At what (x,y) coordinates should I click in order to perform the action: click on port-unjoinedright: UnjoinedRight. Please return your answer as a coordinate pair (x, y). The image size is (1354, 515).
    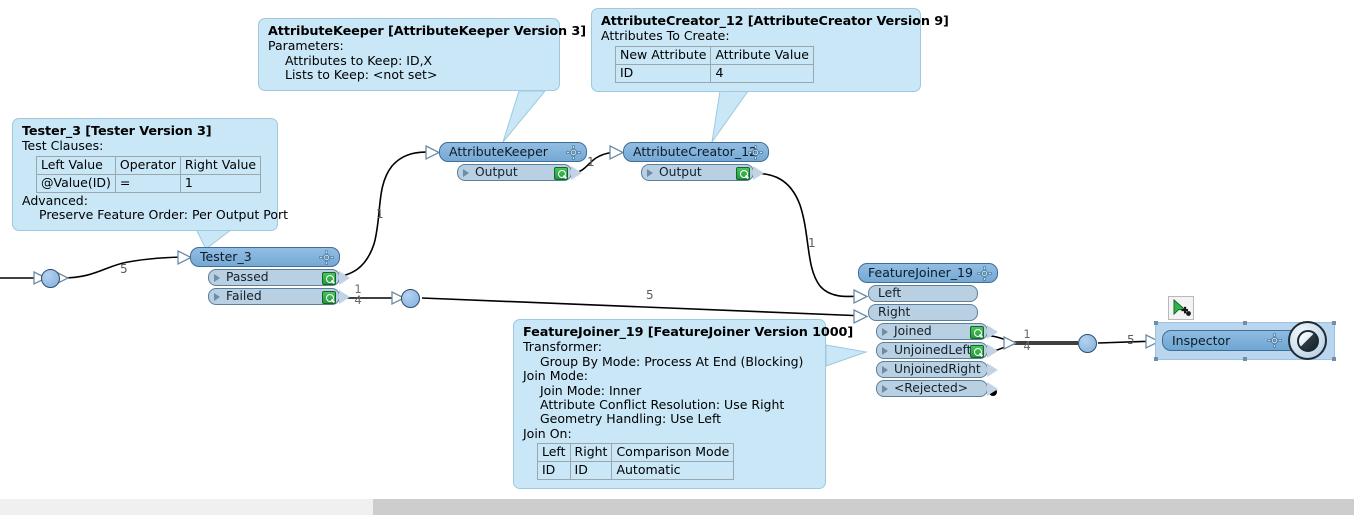
    Looking at the image, I should click on (937, 369).